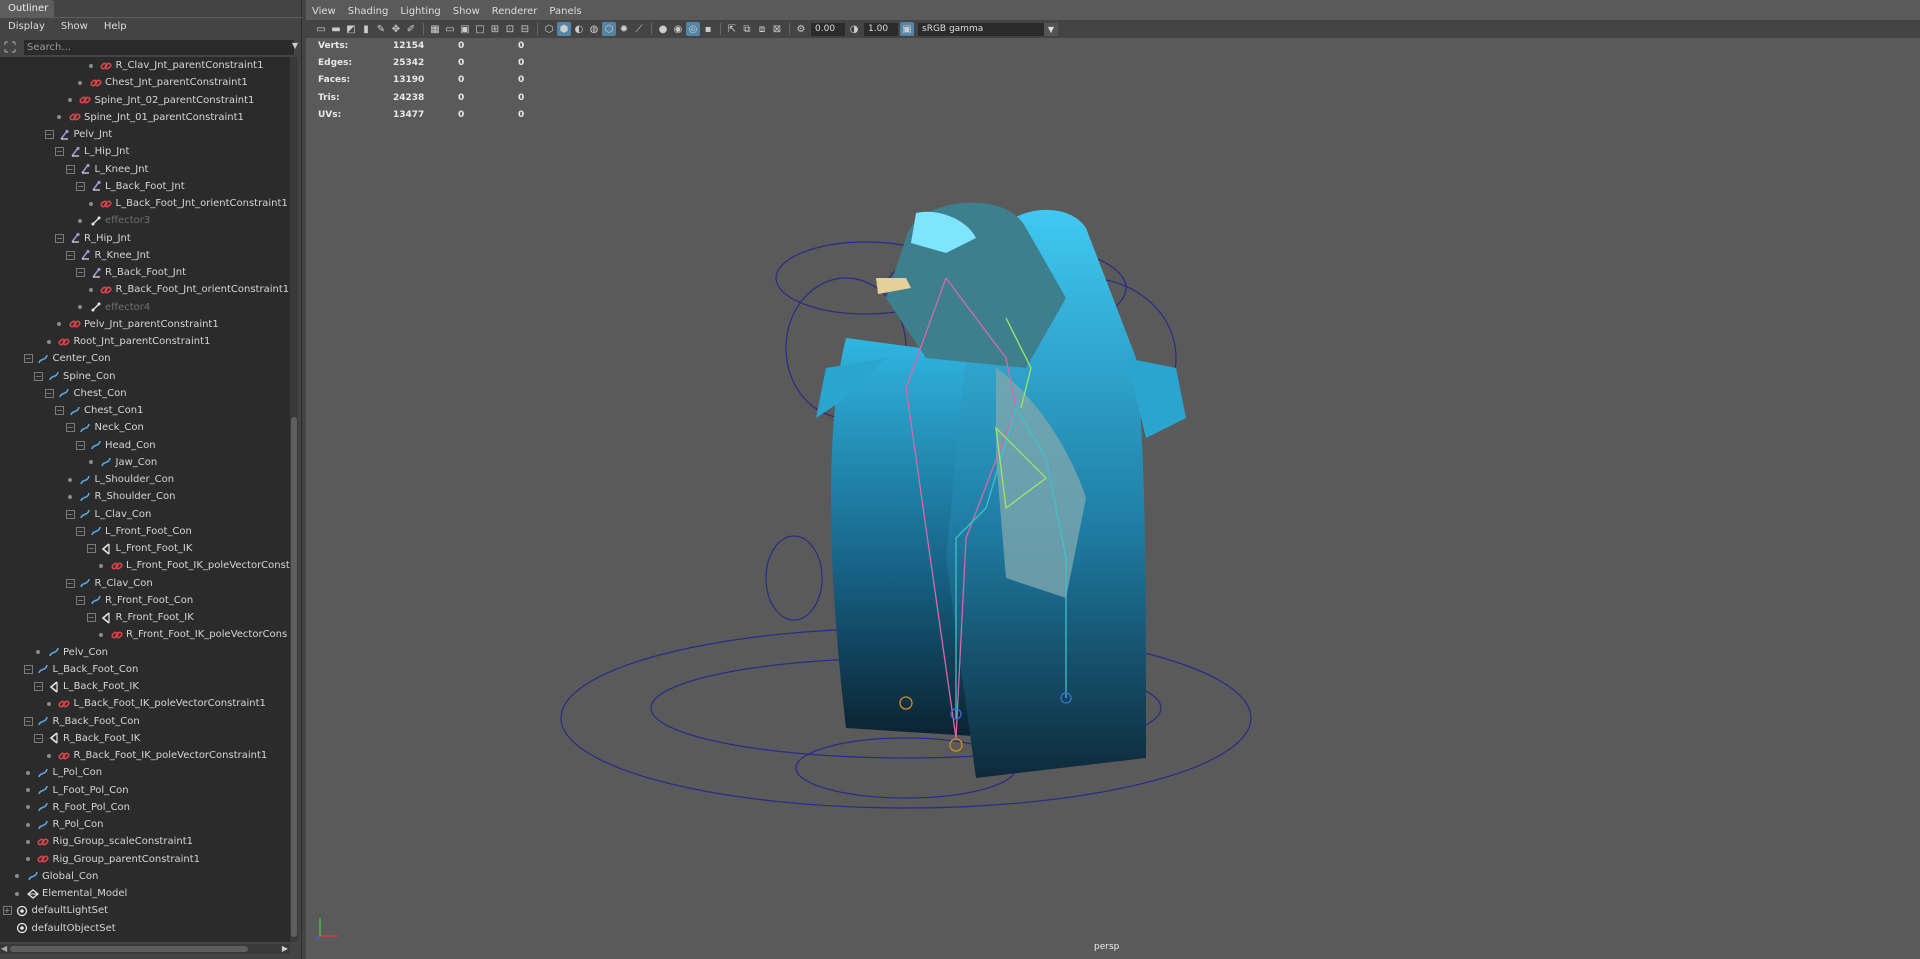 This screenshot has height=959, width=1920. I want to click on outliner-item: − L_Hip_Jnt, so click(145, 151).